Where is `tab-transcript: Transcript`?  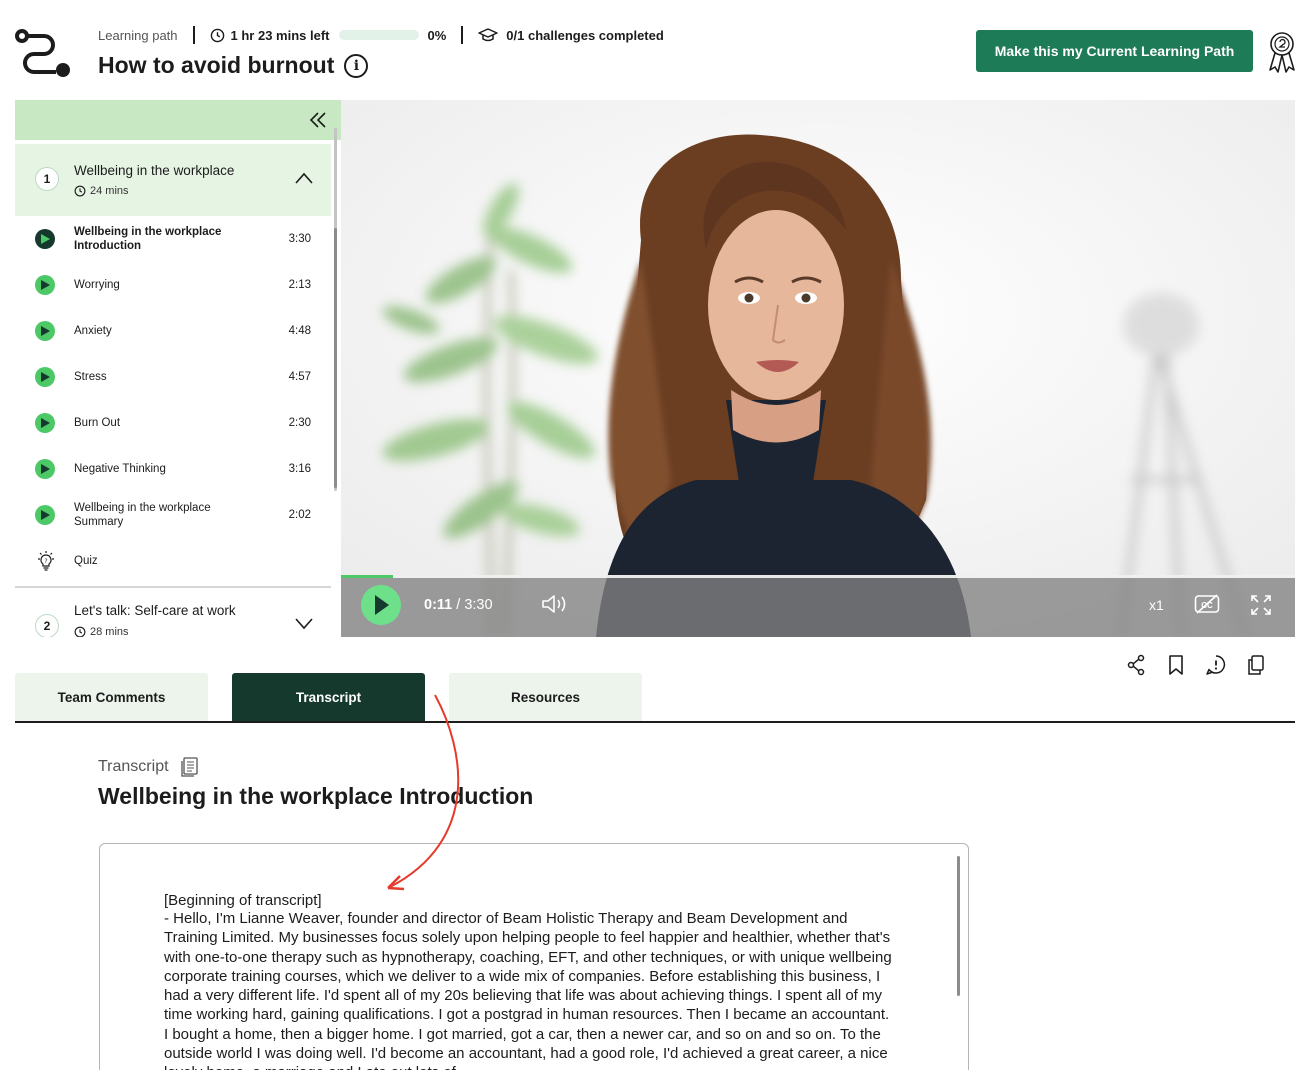
tab-transcript: Transcript is located at coordinates (328, 697).